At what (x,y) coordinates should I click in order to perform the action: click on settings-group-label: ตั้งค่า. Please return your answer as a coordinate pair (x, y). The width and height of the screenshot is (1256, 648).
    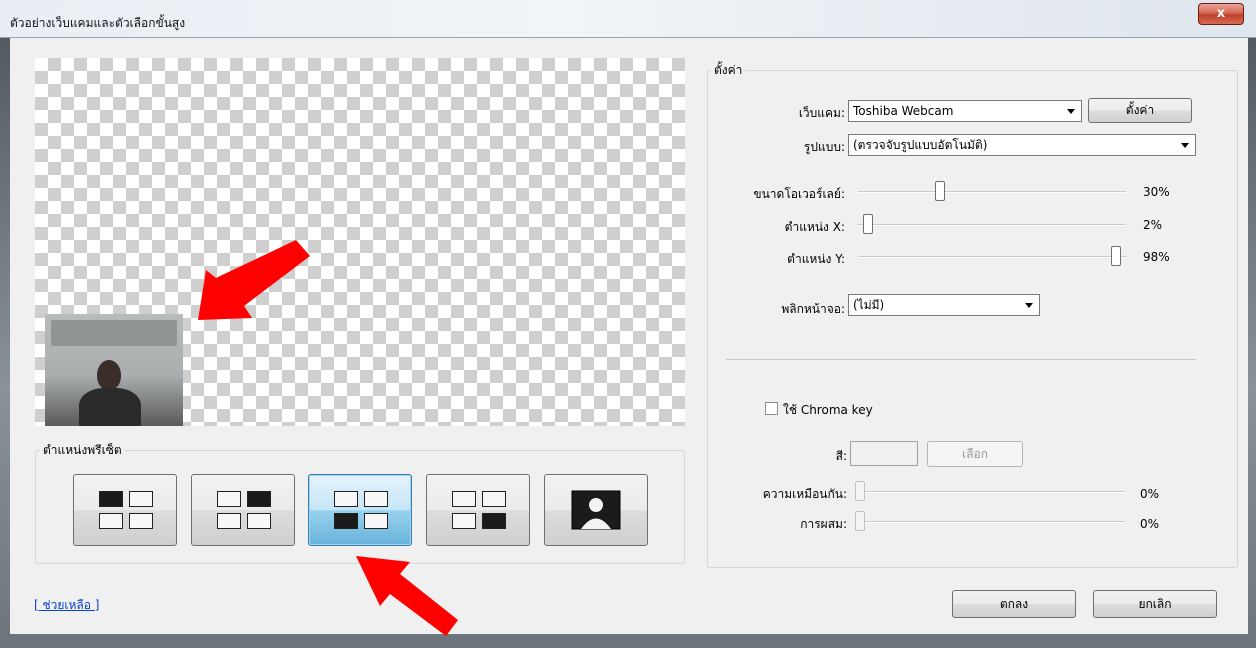
    Looking at the image, I should click on (728, 70).